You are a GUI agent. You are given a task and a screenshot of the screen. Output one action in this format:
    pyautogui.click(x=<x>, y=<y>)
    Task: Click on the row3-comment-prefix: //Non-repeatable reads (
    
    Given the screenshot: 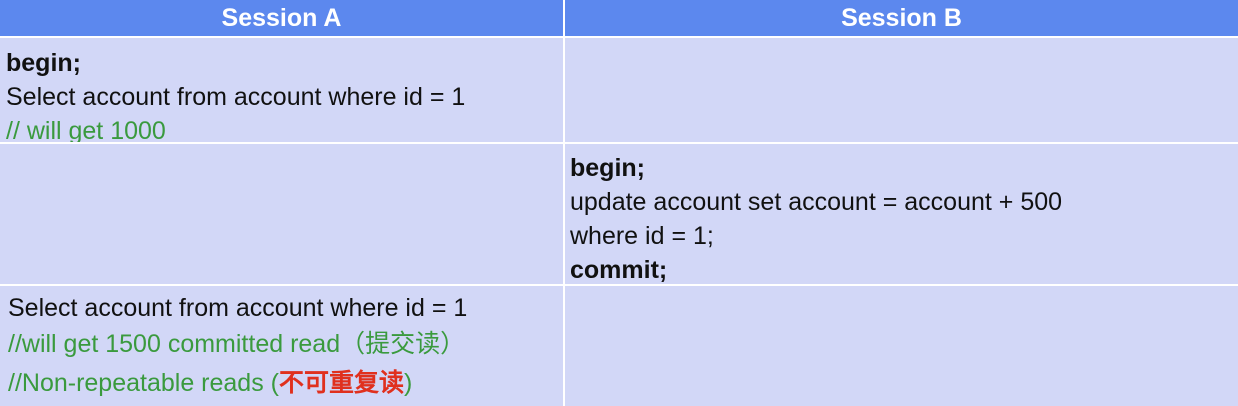 What is the action you would take?
    pyautogui.click(x=143, y=383)
    